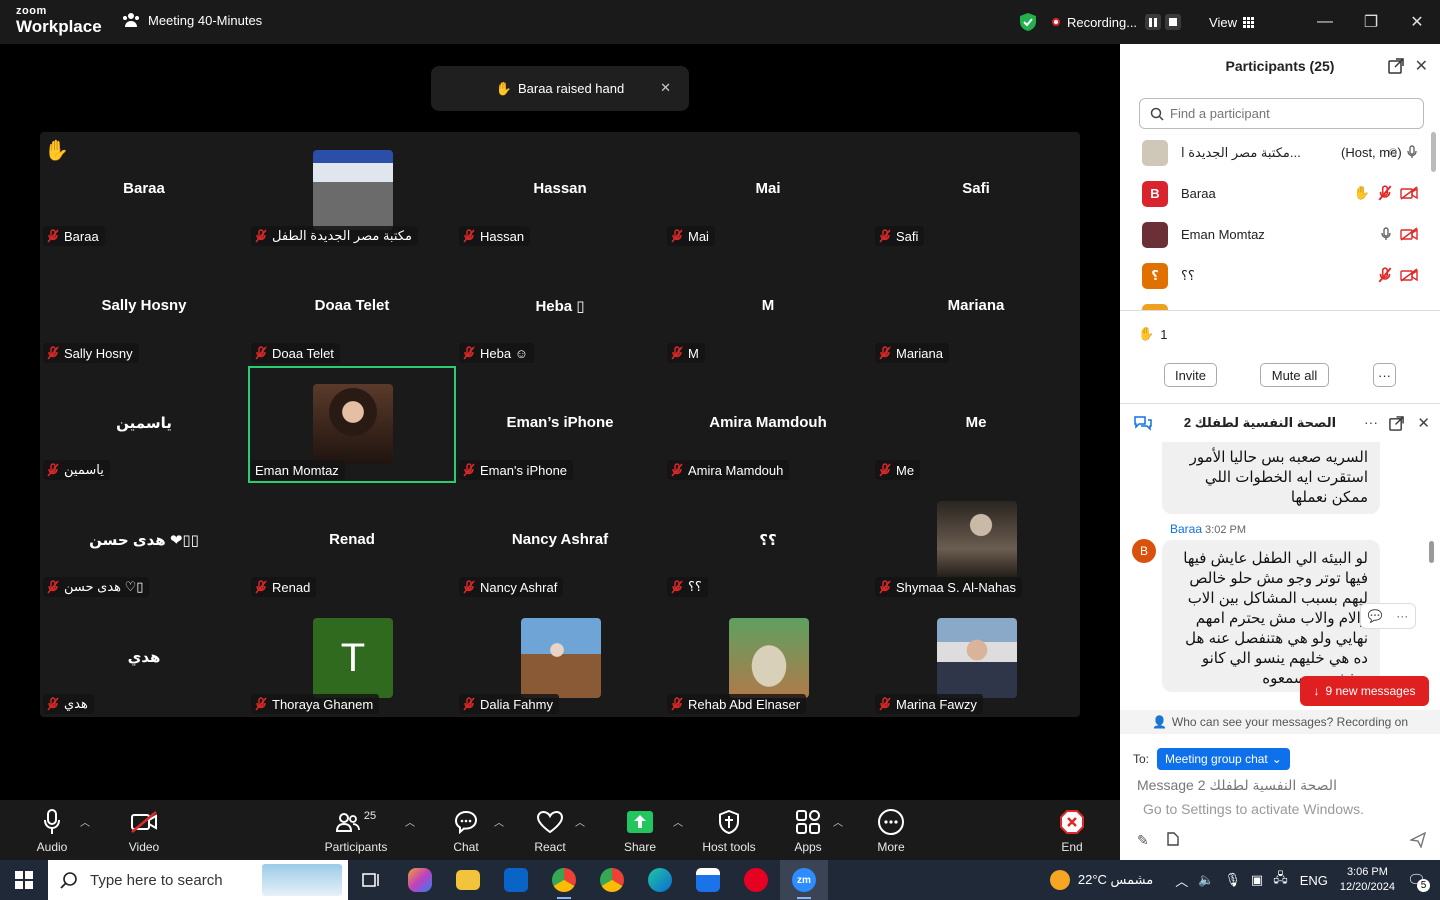 This screenshot has height=900, width=1440. I want to click on host-tools-button: Host tools, so click(729, 831).